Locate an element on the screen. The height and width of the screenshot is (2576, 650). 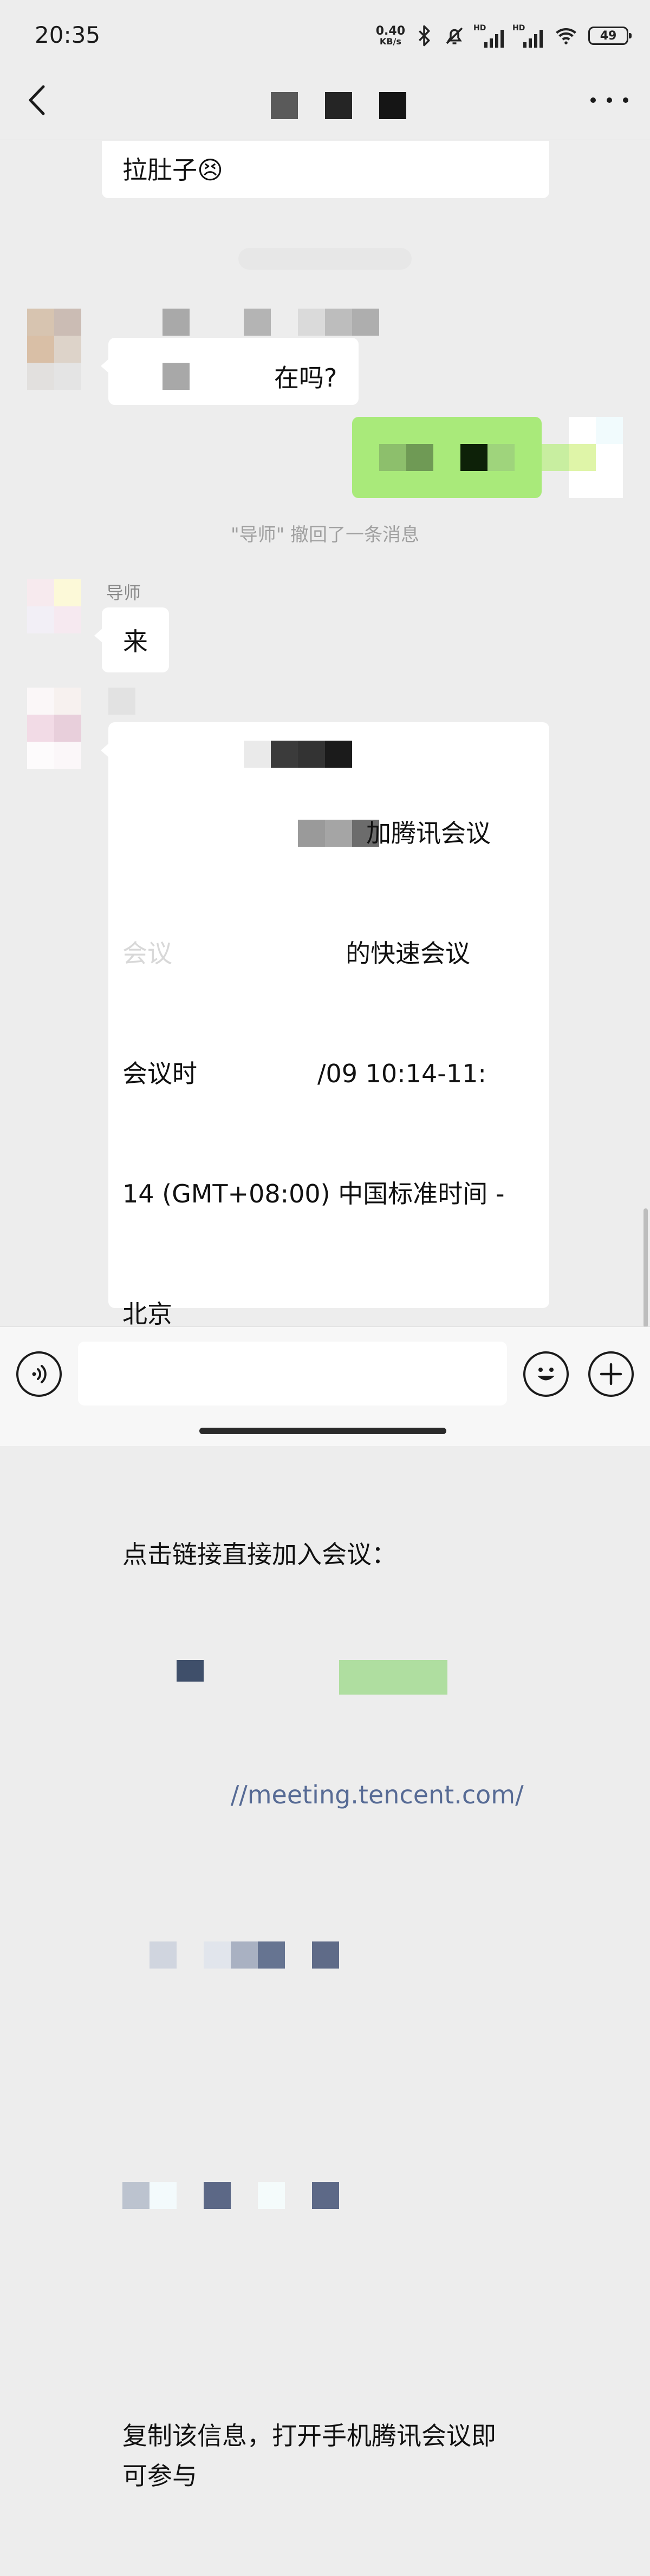
back-button is located at coordinates (38, 100).